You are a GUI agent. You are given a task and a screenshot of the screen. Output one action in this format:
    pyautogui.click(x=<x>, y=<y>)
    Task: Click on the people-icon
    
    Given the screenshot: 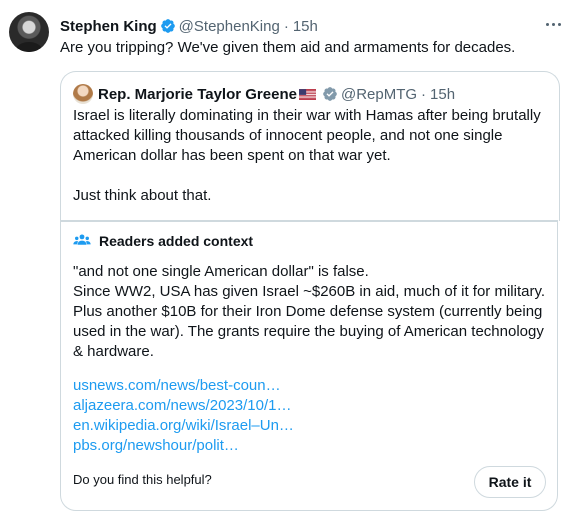 What is the action you would take?
    pyautogui.click(x=82, y=239)
    